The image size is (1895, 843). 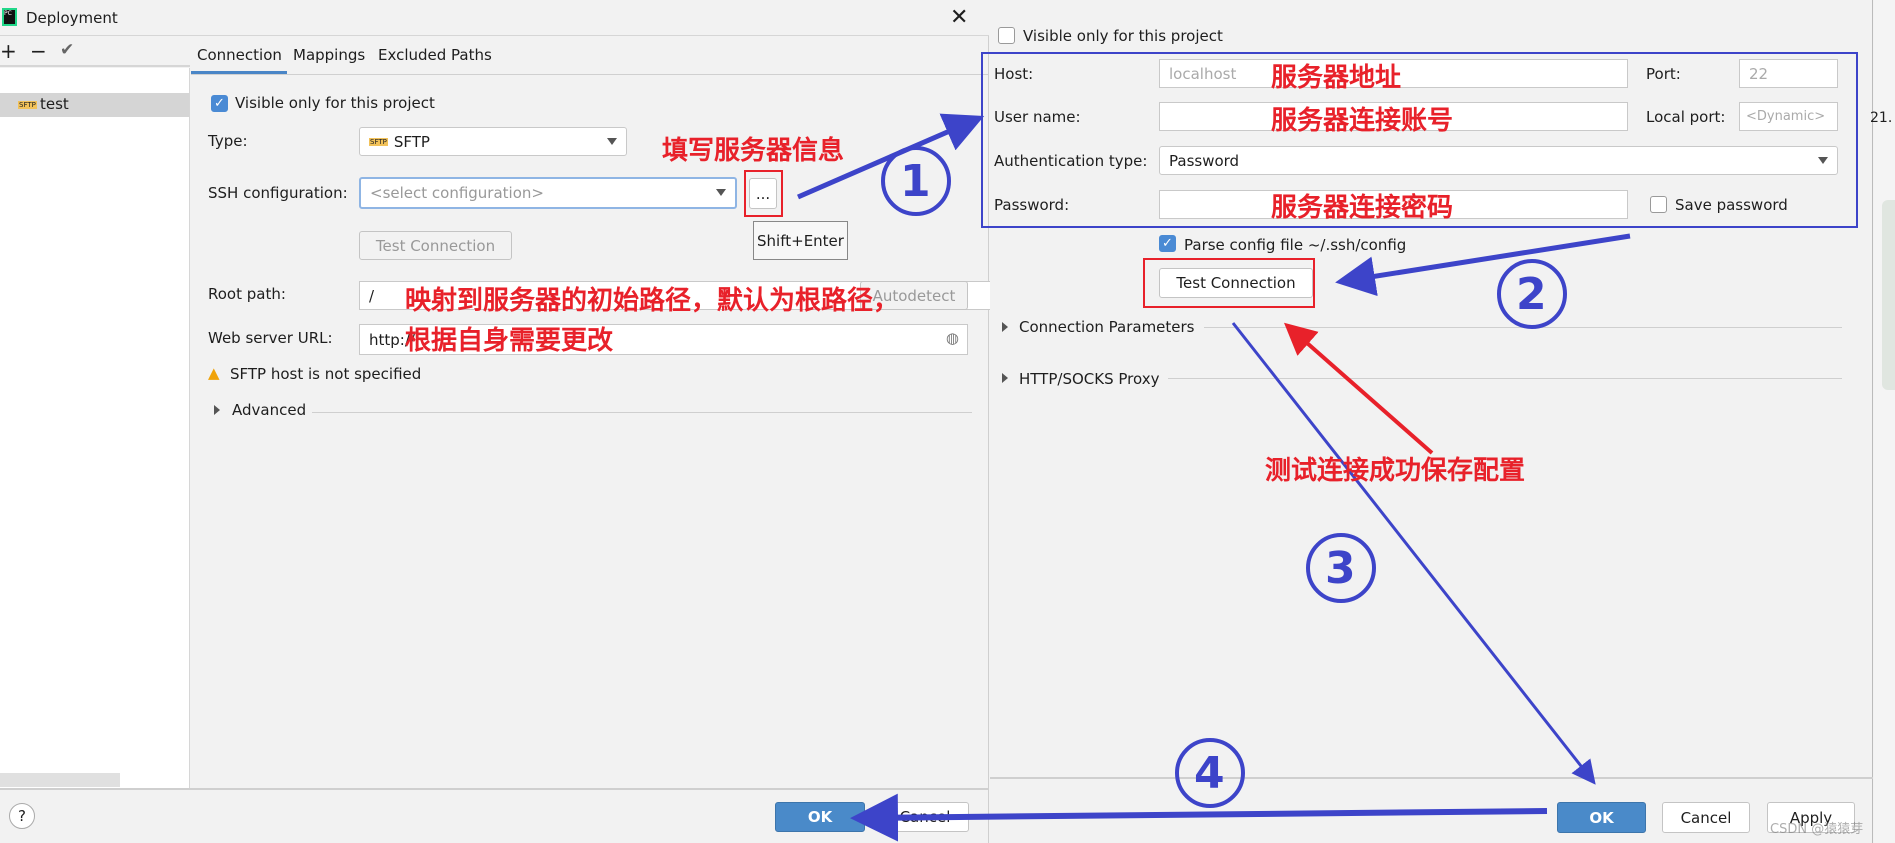 I want to click on annotation-root-note-2: 根据自身需要更改, so click(x=509, y=341).